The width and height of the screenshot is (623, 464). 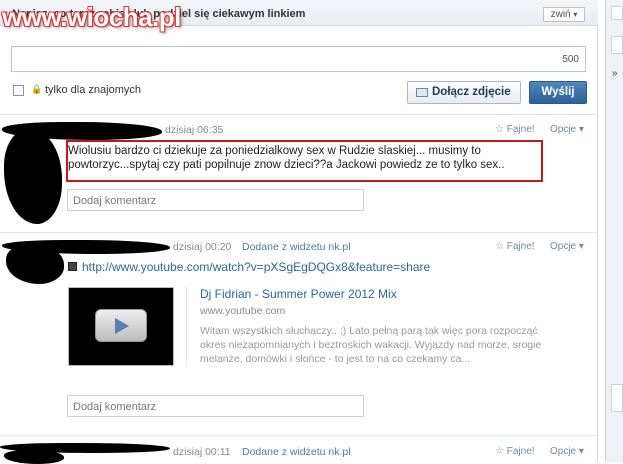 I want to click on post-time: dzisiaj 06:35, so click(x=194, y=130).